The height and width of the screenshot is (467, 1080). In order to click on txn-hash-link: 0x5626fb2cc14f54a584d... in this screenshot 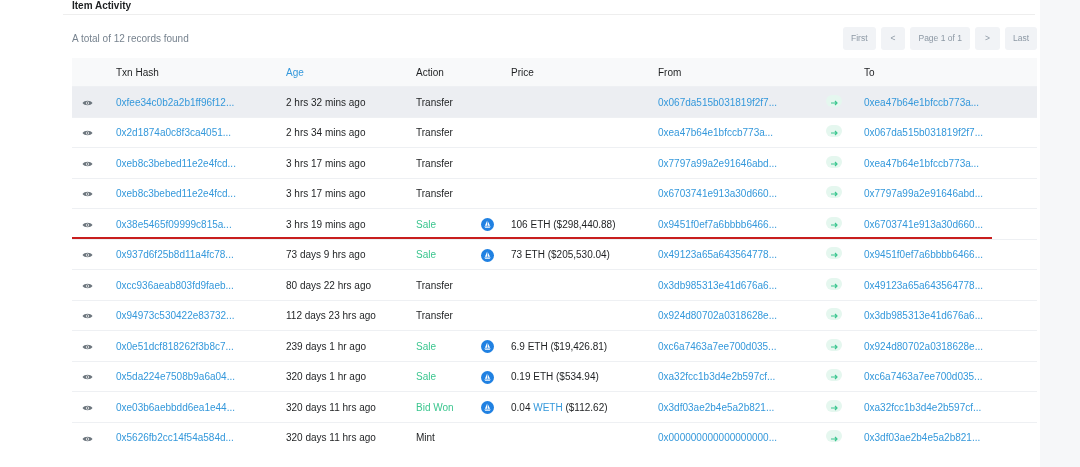, I will do `click(175, 438)`.